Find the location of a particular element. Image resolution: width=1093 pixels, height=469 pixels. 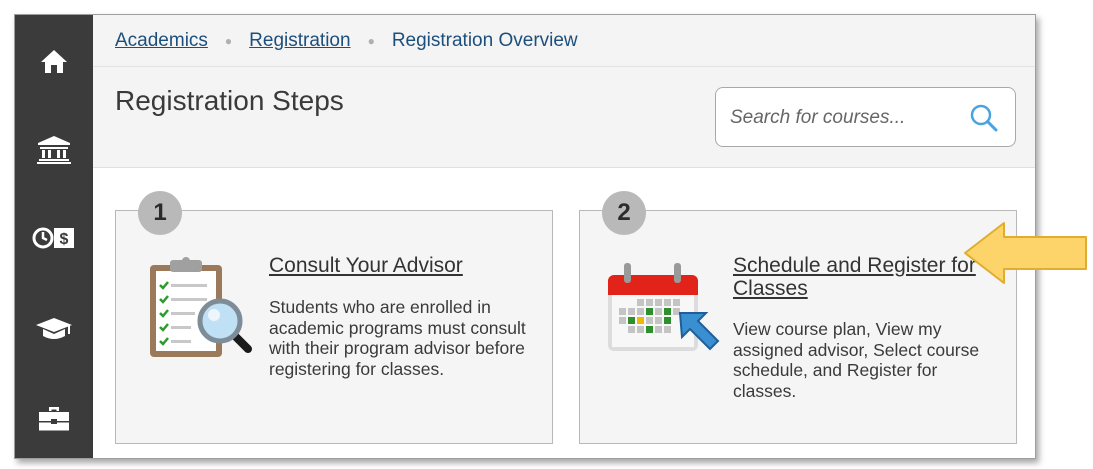

briefcase-icon is located at coordinates (54, 419).